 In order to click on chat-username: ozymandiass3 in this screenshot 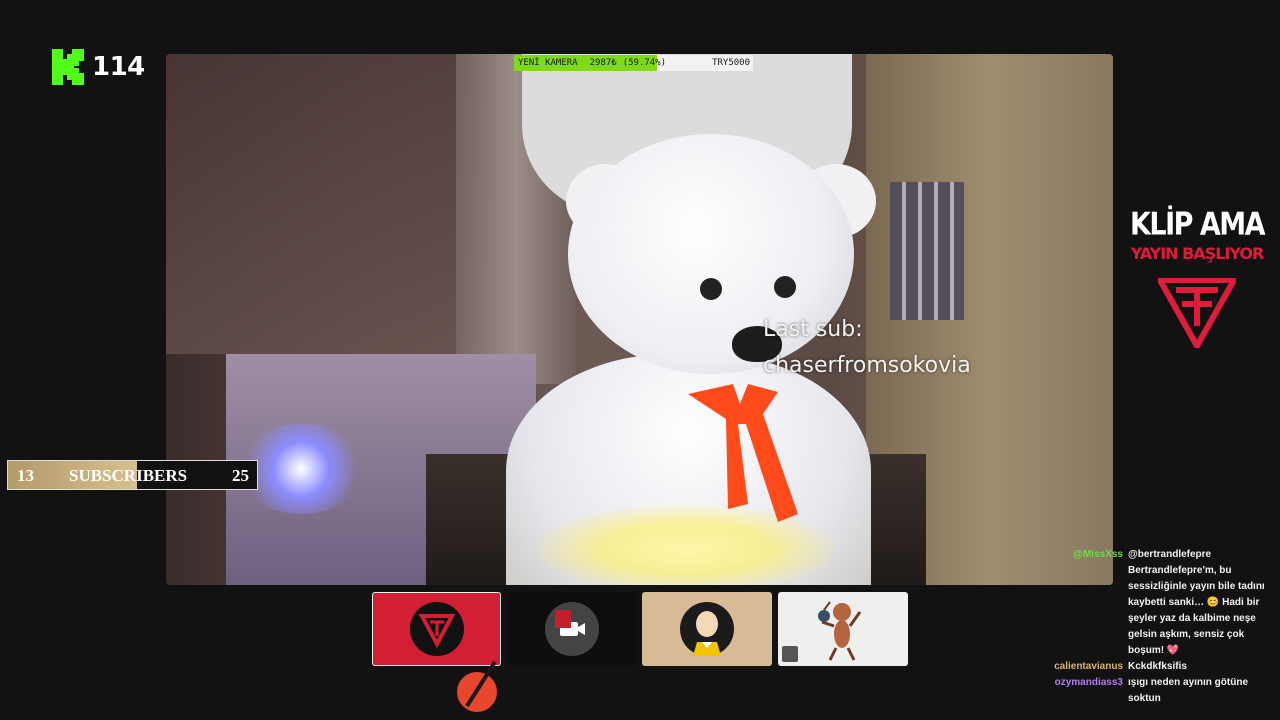, I will do `click(1084, 691)`.